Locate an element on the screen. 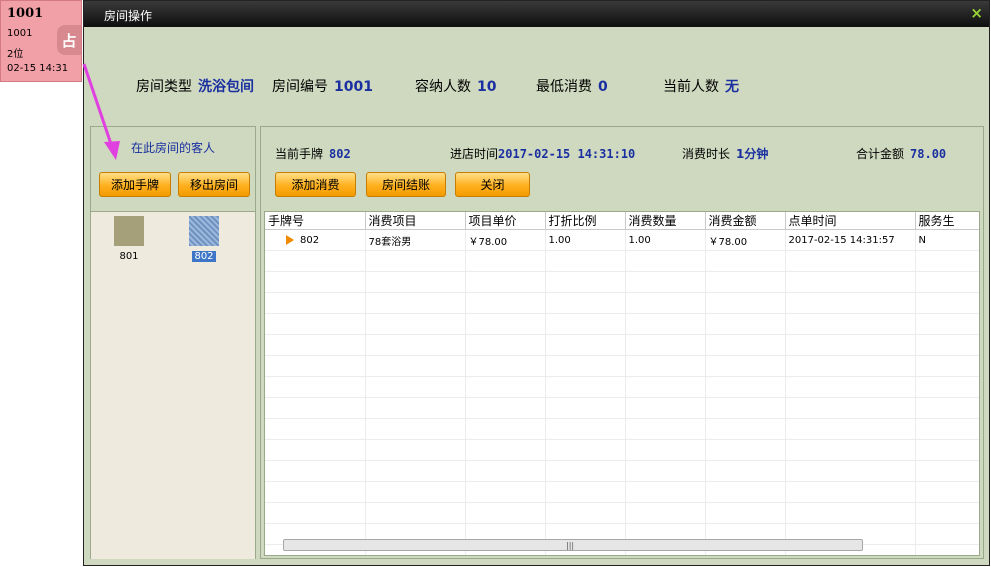  total-amount: 合计金额 78.00 is located at coordinates (901, 153).